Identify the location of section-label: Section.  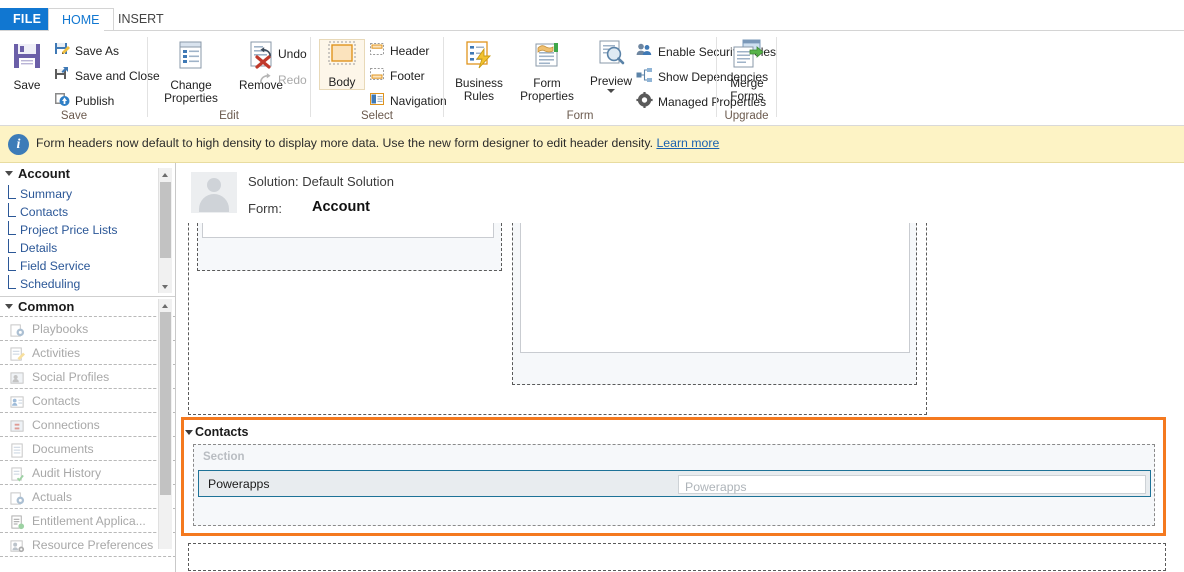
(224, 457).